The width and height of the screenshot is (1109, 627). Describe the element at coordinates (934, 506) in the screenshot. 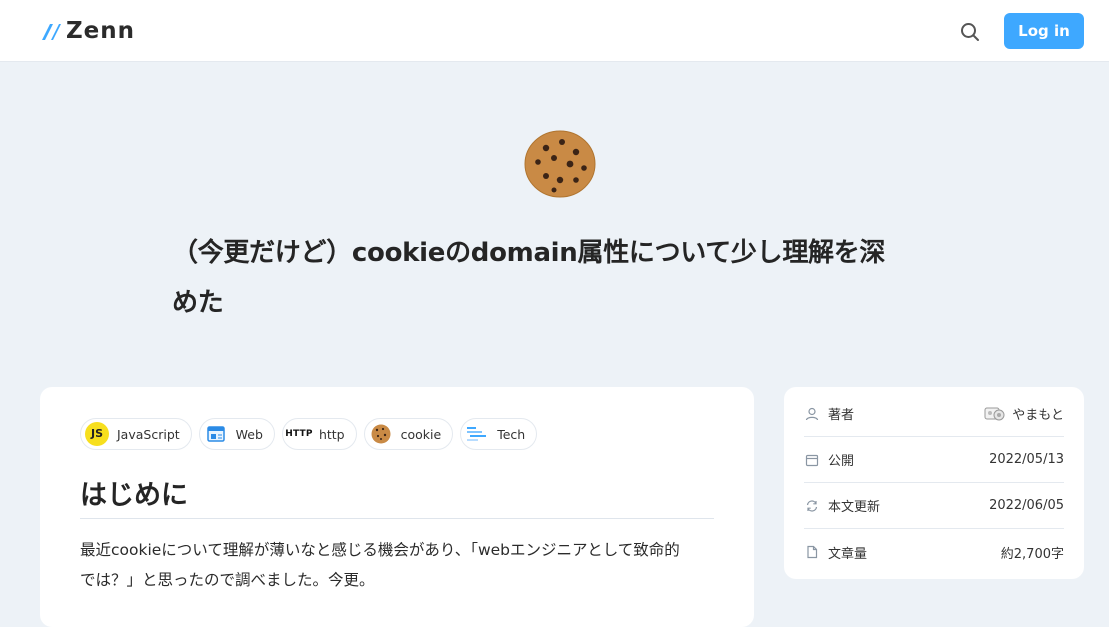

I see `info-row-updated: 本文更新 2022/06/05` at that location.